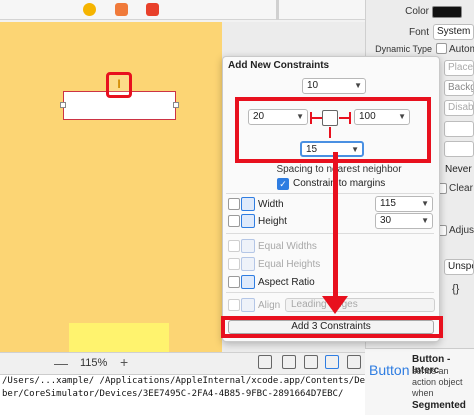  Describe the element at coordinates (330, 118) in the screenshot. I see `constraint-view-square` at that location.